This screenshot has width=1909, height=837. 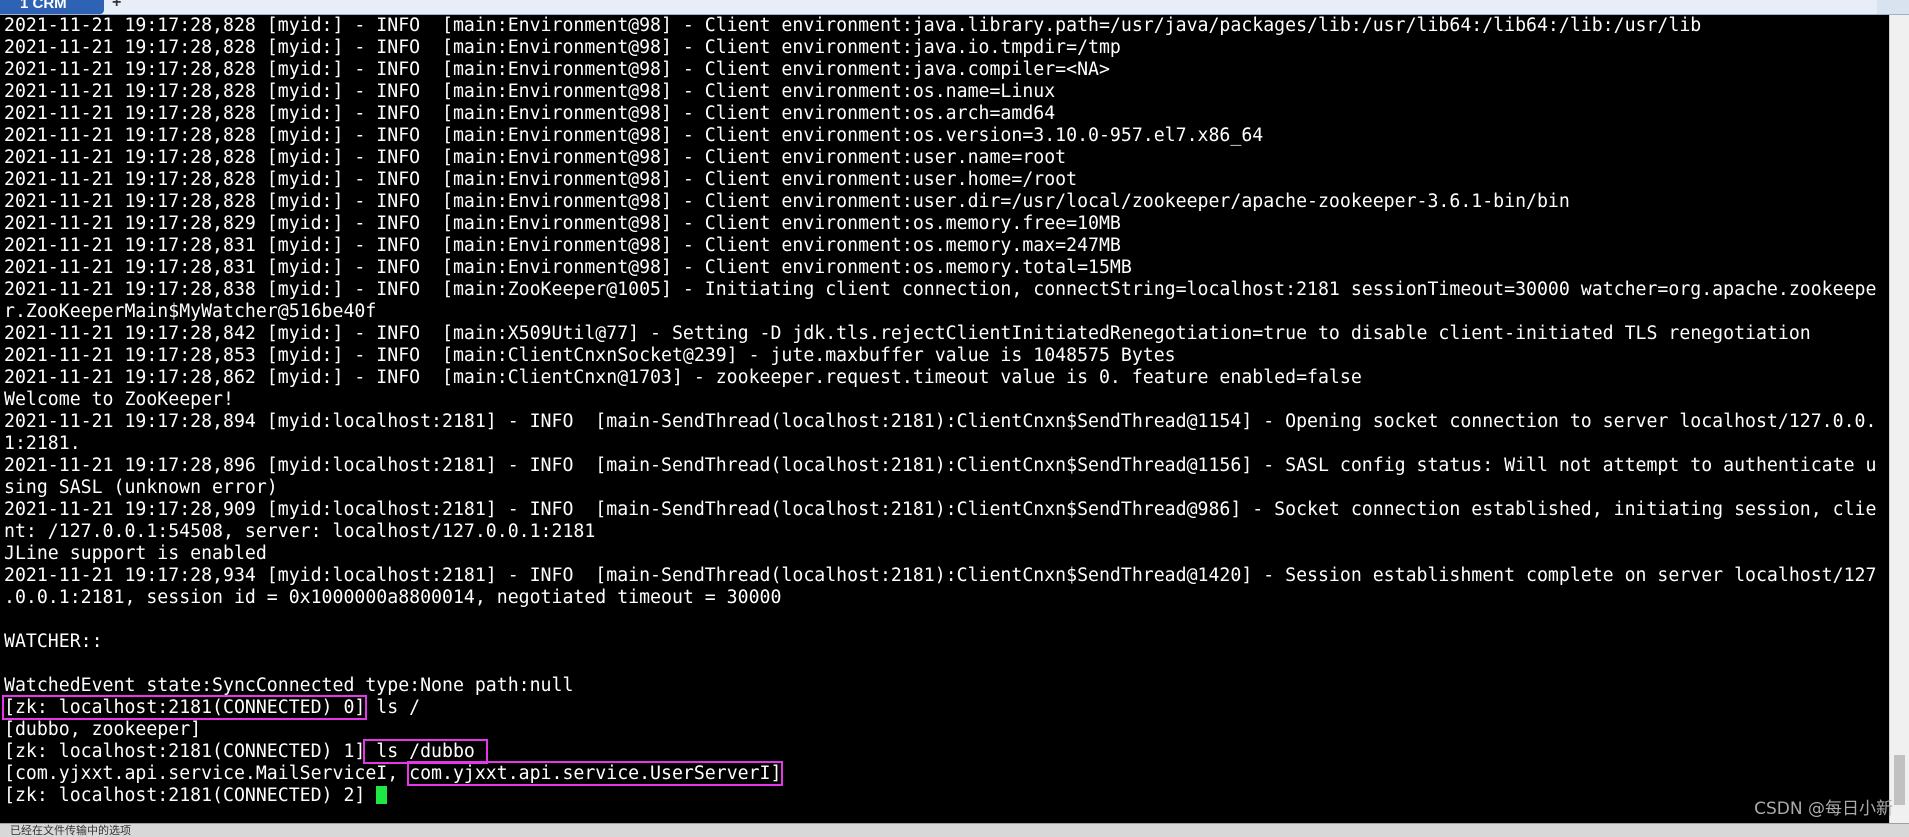 I want to click on tab-bar: 1 CRM +, so click(x=954, y=7).